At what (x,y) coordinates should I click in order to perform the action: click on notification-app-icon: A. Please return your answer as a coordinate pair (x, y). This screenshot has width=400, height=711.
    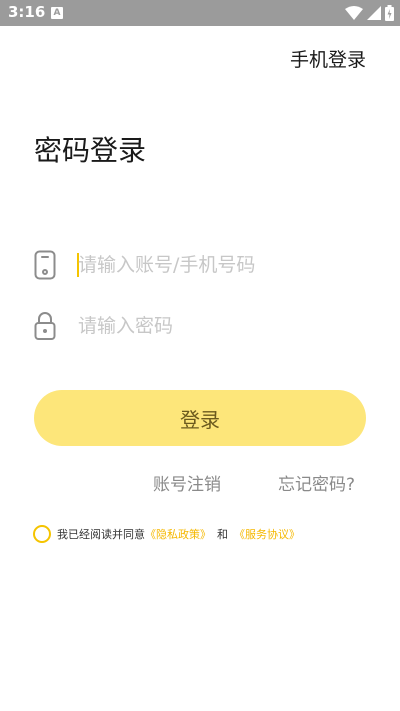
    Looking at the image, I should click on (57, 13).